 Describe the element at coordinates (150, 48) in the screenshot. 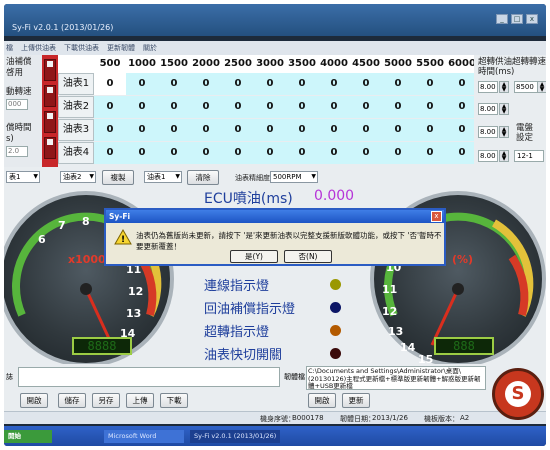

I see `menu-about: 關於` at that location.